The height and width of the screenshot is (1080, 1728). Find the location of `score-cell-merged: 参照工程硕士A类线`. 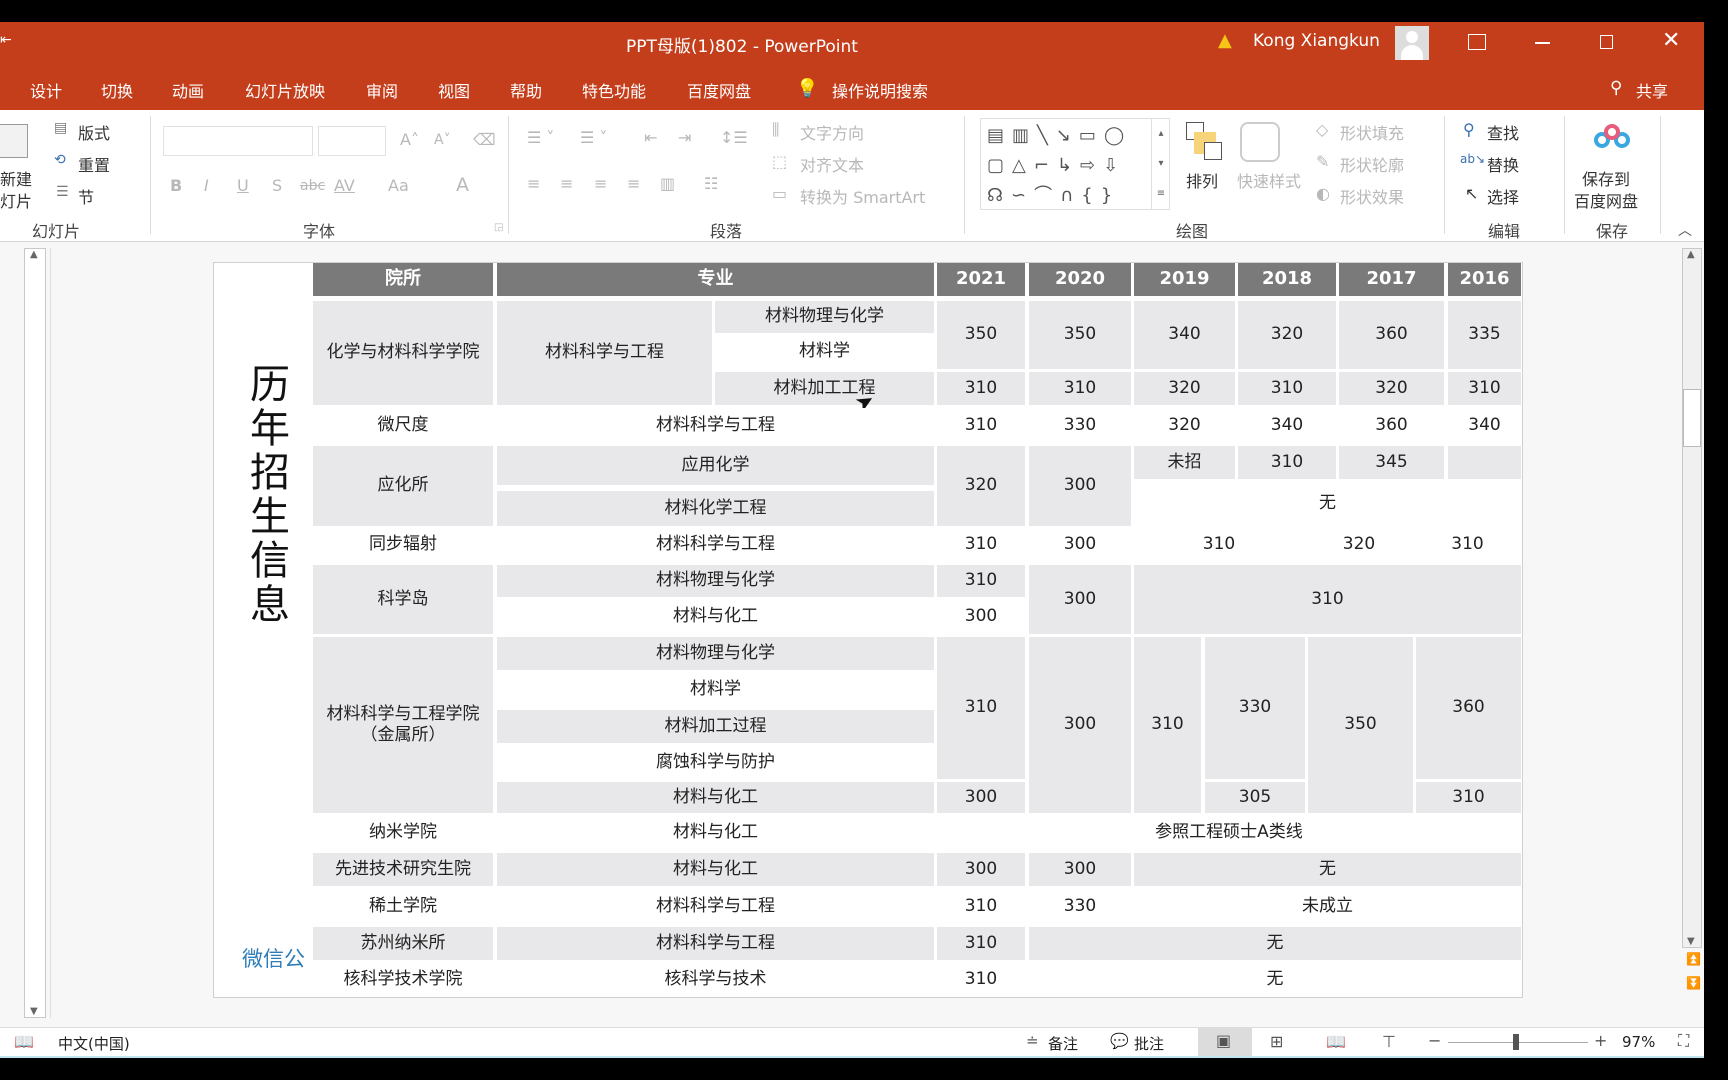

score-cell-merged: 参照工程硕士A类线 is located at coordinates (1229, 833).